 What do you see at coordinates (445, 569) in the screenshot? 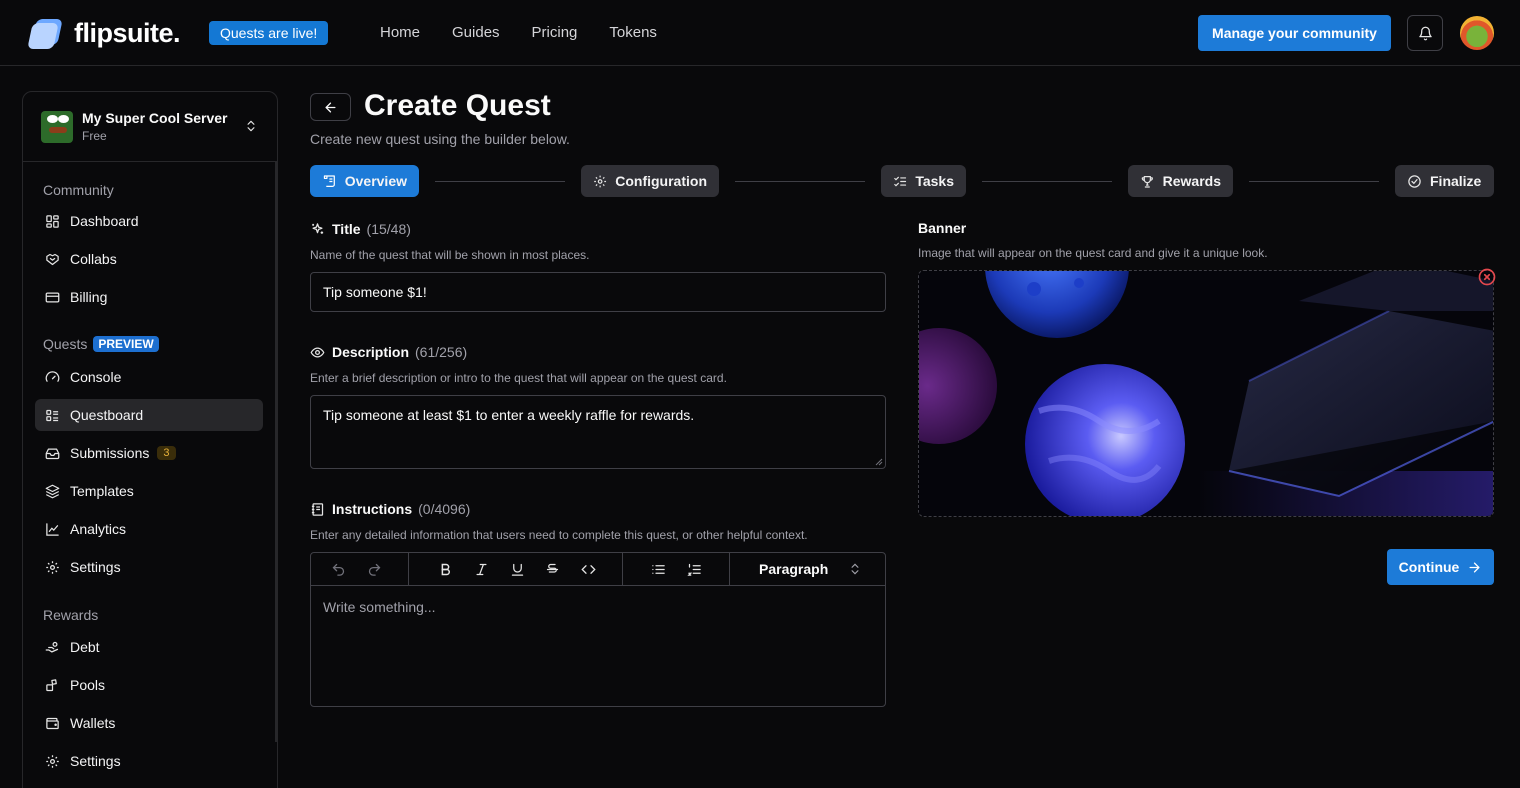
I see `bold-button` at bounding box center [445, 569].